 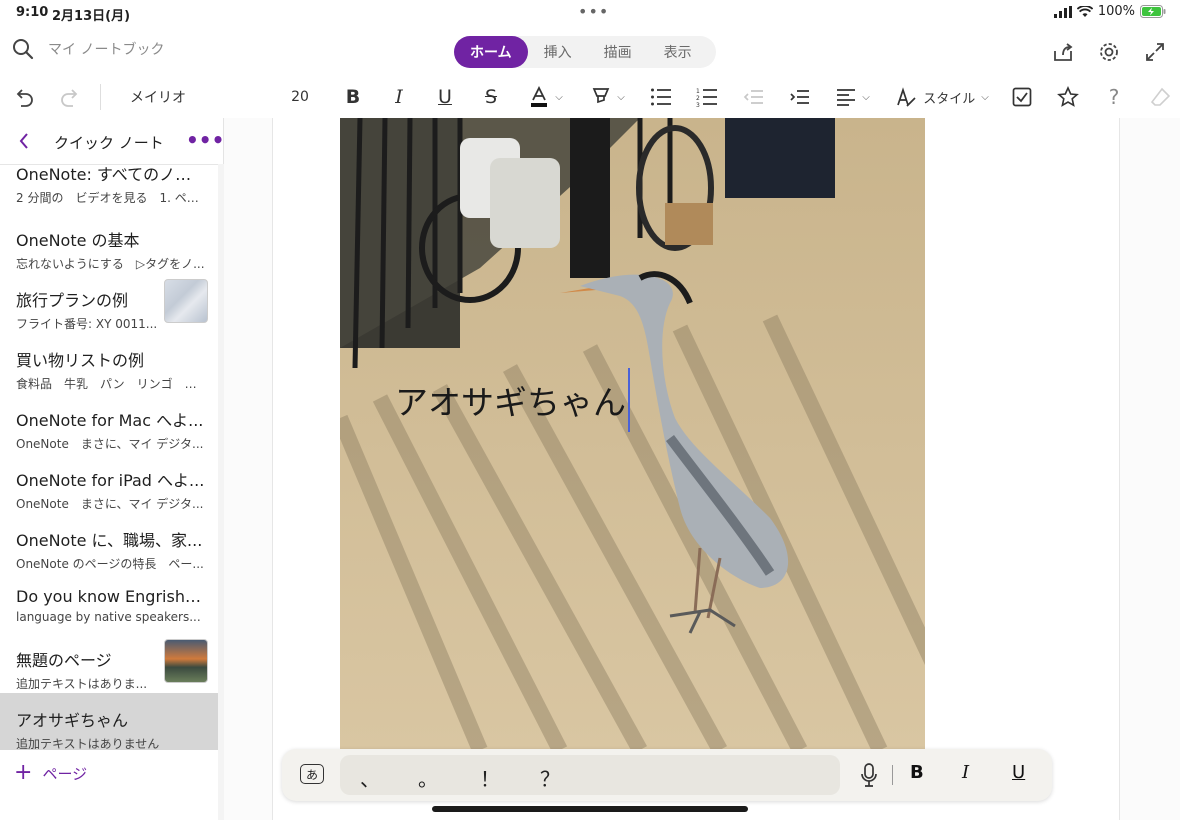 I want to click on gear-icon, so click(x=1109, y=52).